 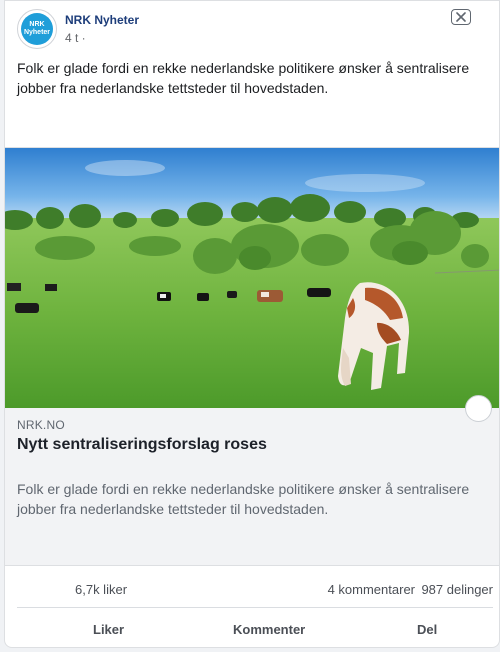 What do you see at coordinates (269, 629) in the screenshot?
I see `comment-button: Kommenter` at bounding box center [269, 629].